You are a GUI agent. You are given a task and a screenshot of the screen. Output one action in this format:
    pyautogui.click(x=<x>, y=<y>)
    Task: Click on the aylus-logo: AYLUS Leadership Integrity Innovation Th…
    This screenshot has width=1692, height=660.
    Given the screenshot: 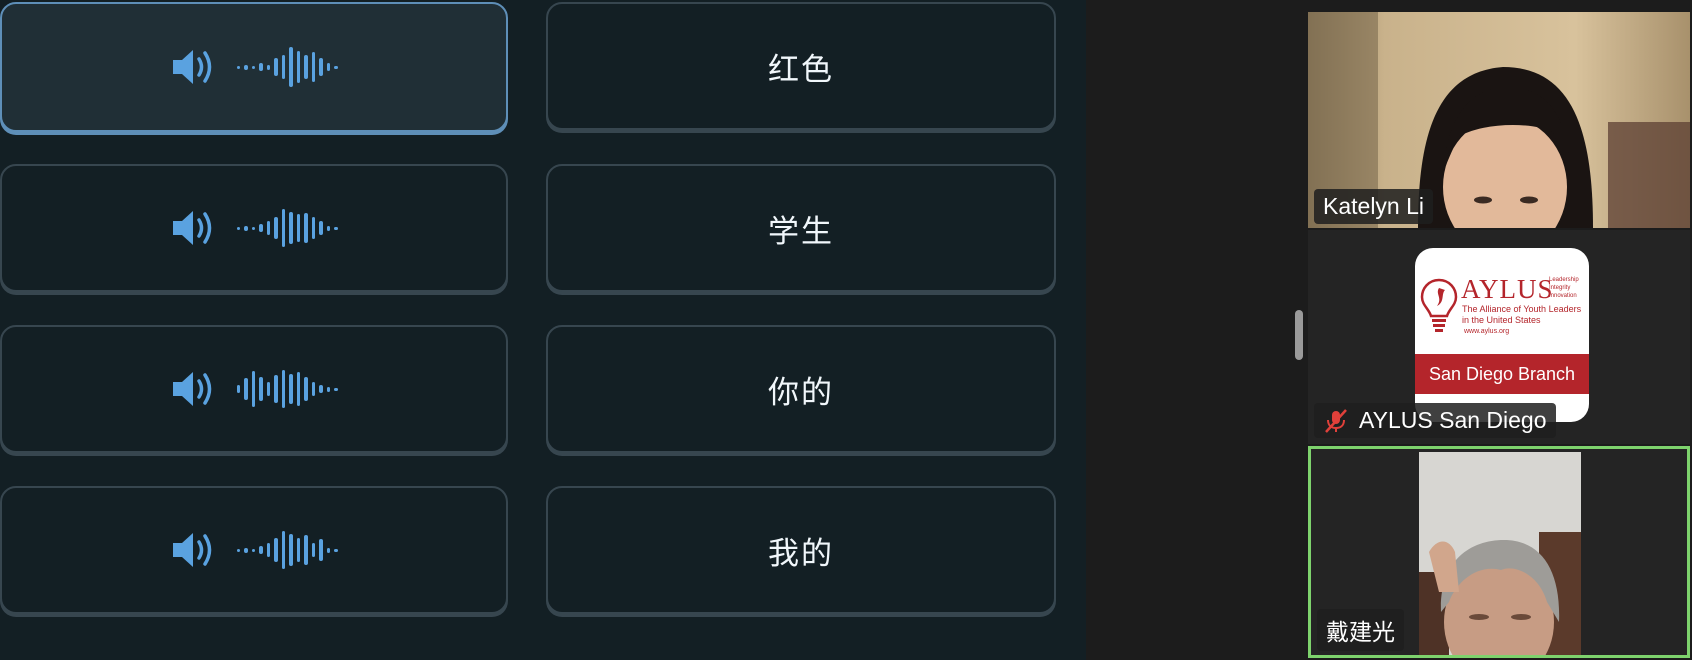 What is the action you would take?
    pyautogui.click(x=1502, y=335)
    